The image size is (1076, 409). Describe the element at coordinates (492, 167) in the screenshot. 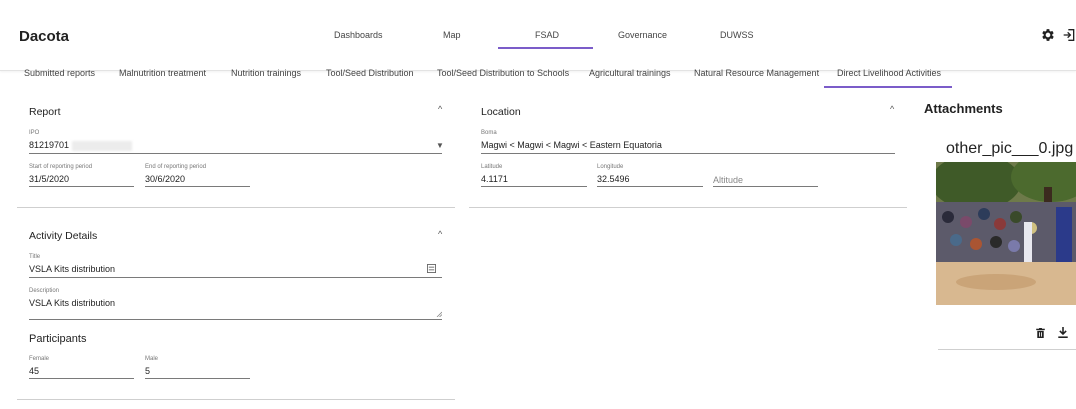

I see `latitude-label: Latitude` at that location.